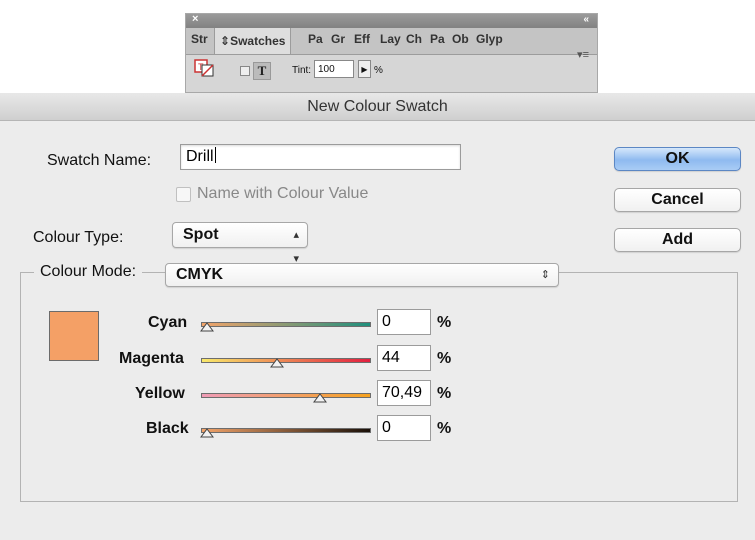 This screenshot has height=540, width=755. Describe the element at coordinates (286, 430) in the screenshot. I see `black-slider-track` at that location.